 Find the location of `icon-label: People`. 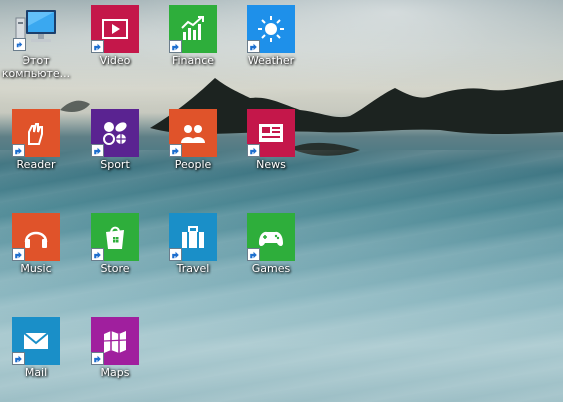

icon-label: People is located at coordinates (193, 164).